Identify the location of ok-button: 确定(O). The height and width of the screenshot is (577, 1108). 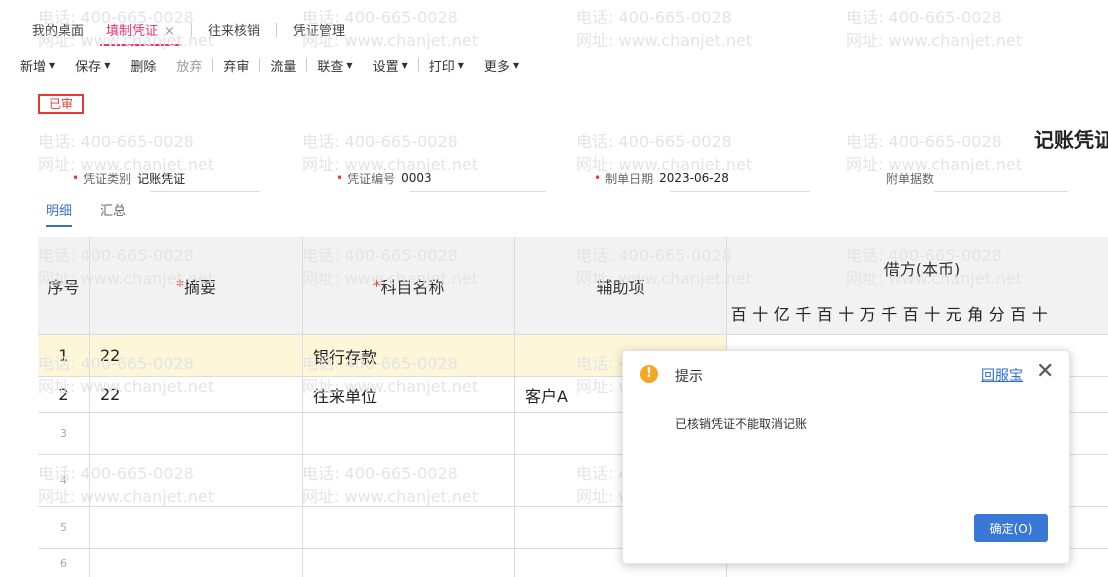
(1011, 528).